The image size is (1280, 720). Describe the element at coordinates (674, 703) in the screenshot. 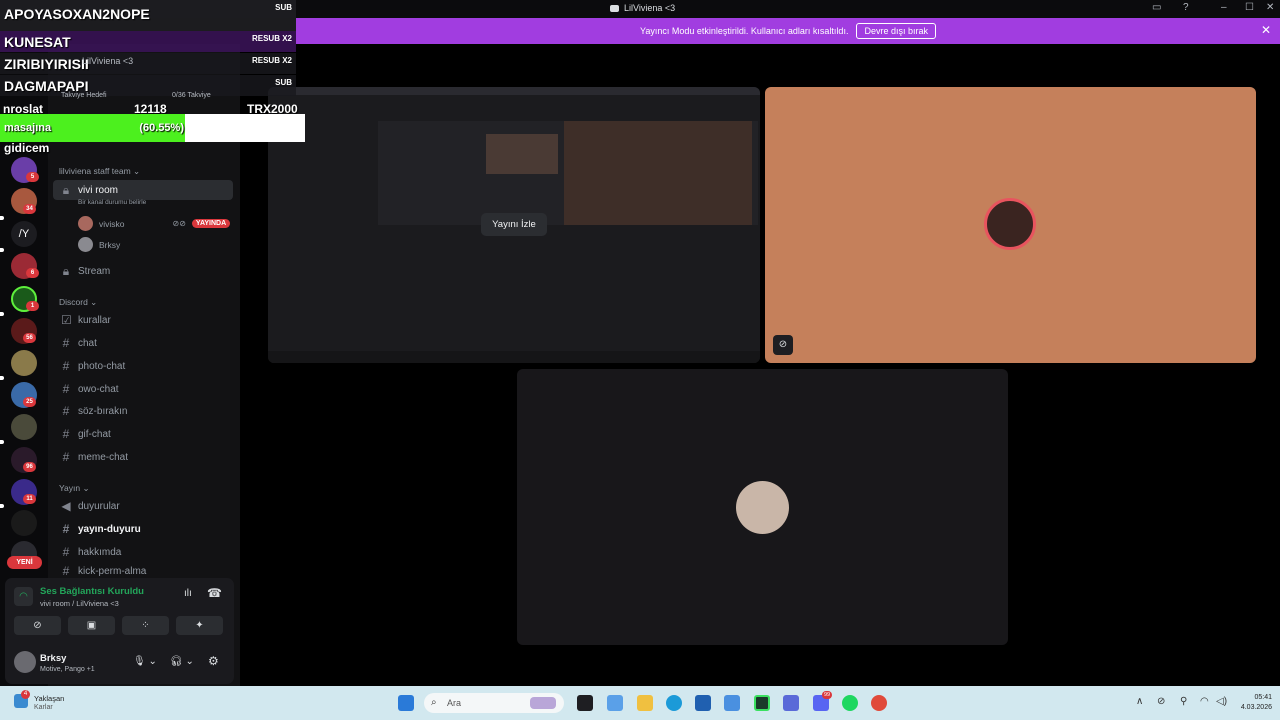

I see `edge-icon` at that location.